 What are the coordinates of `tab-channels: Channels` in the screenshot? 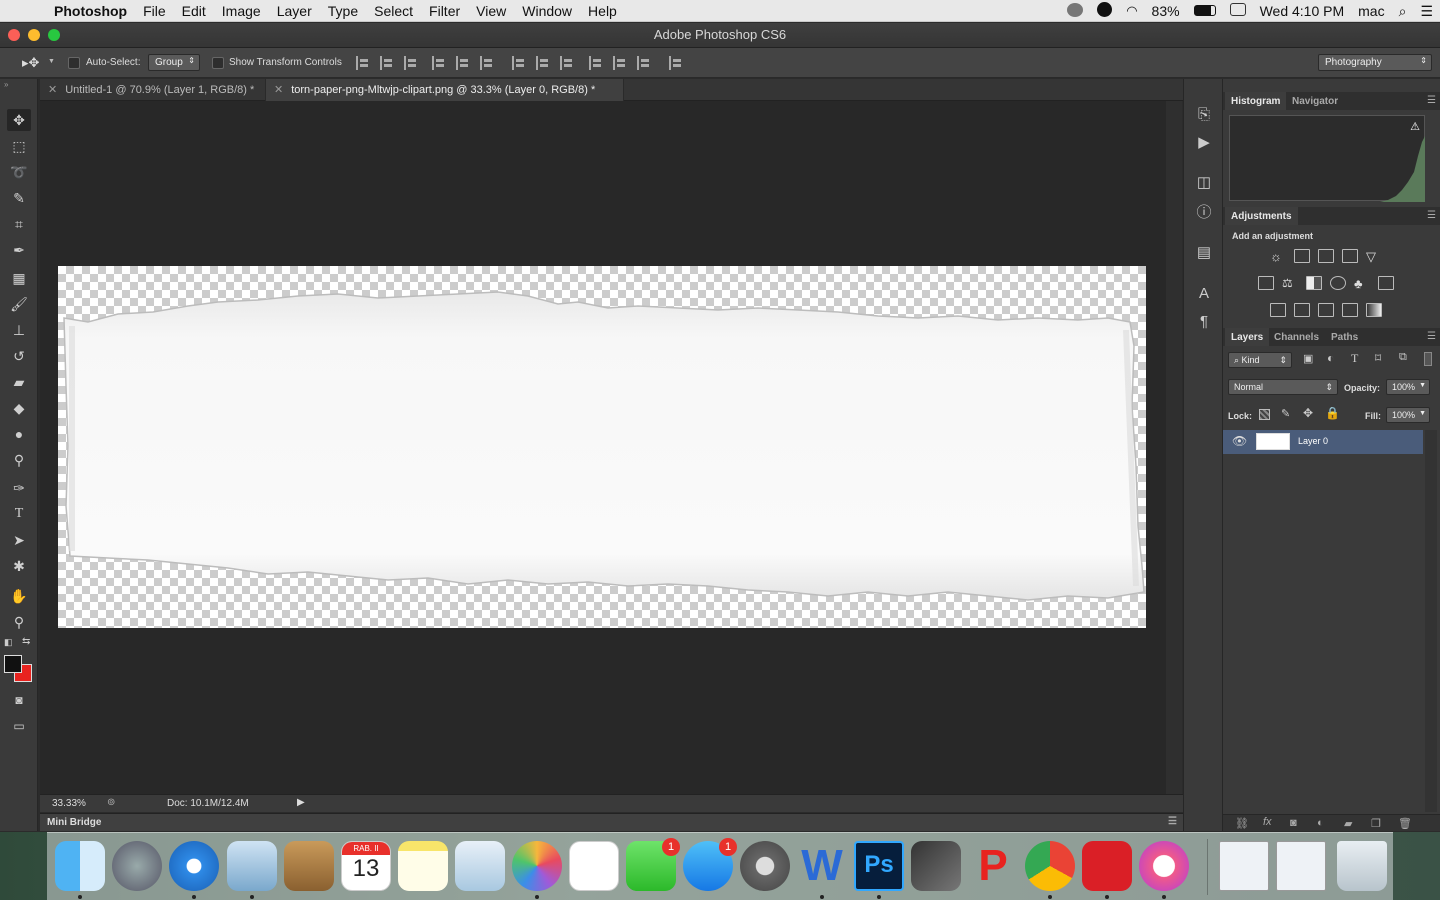 It's located at (1296, 337).